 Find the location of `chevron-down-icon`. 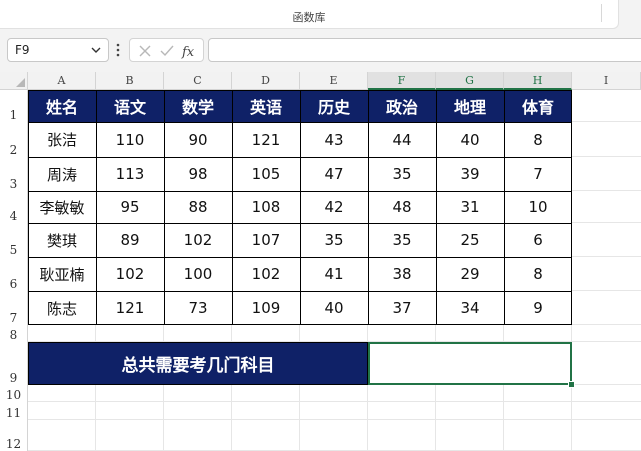

chevron-down-icon is located at coordinates (96, 50).